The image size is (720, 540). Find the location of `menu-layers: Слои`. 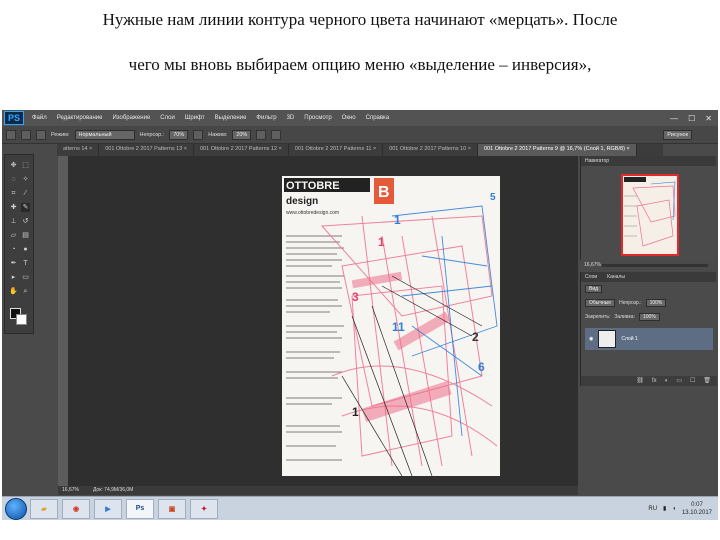

menu-layers: Слои is located at coordinates (167, 118).